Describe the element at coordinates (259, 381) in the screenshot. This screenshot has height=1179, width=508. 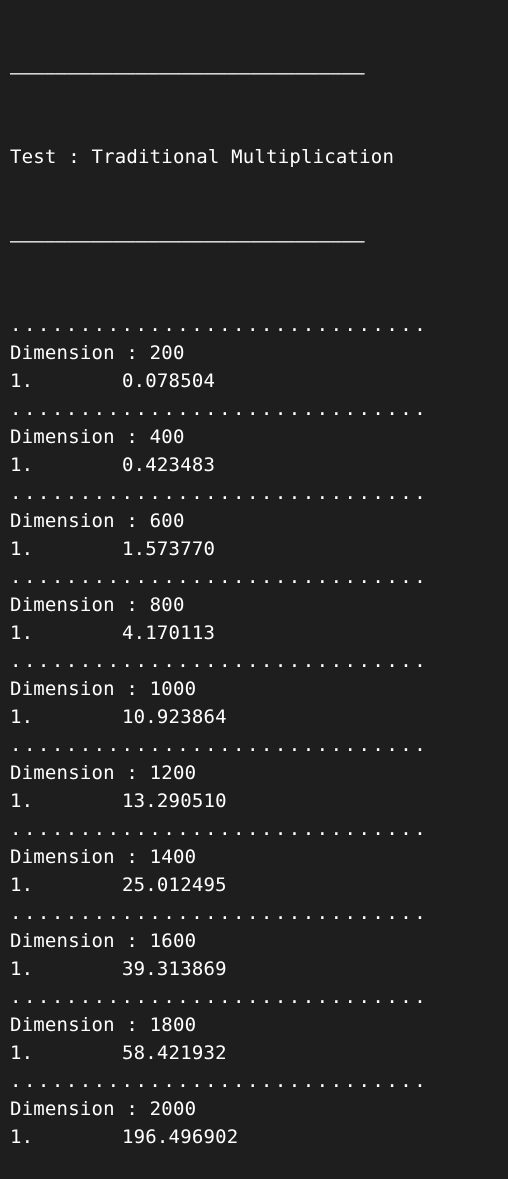
I see `run-row: 1. 0.078504` at that location.